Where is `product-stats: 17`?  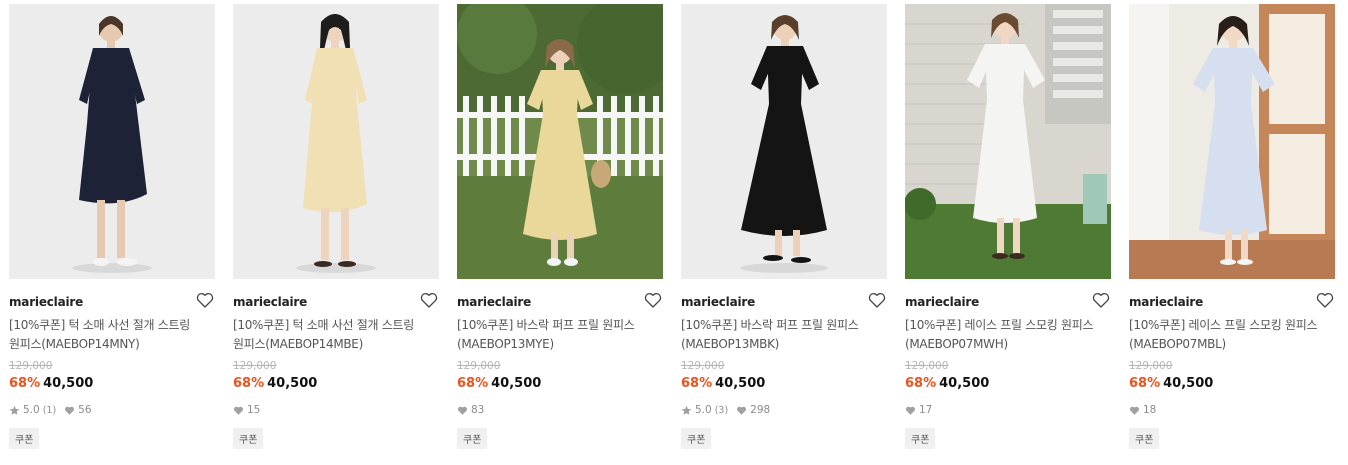
product-stats: 17 is located at coordinates (922, 410).